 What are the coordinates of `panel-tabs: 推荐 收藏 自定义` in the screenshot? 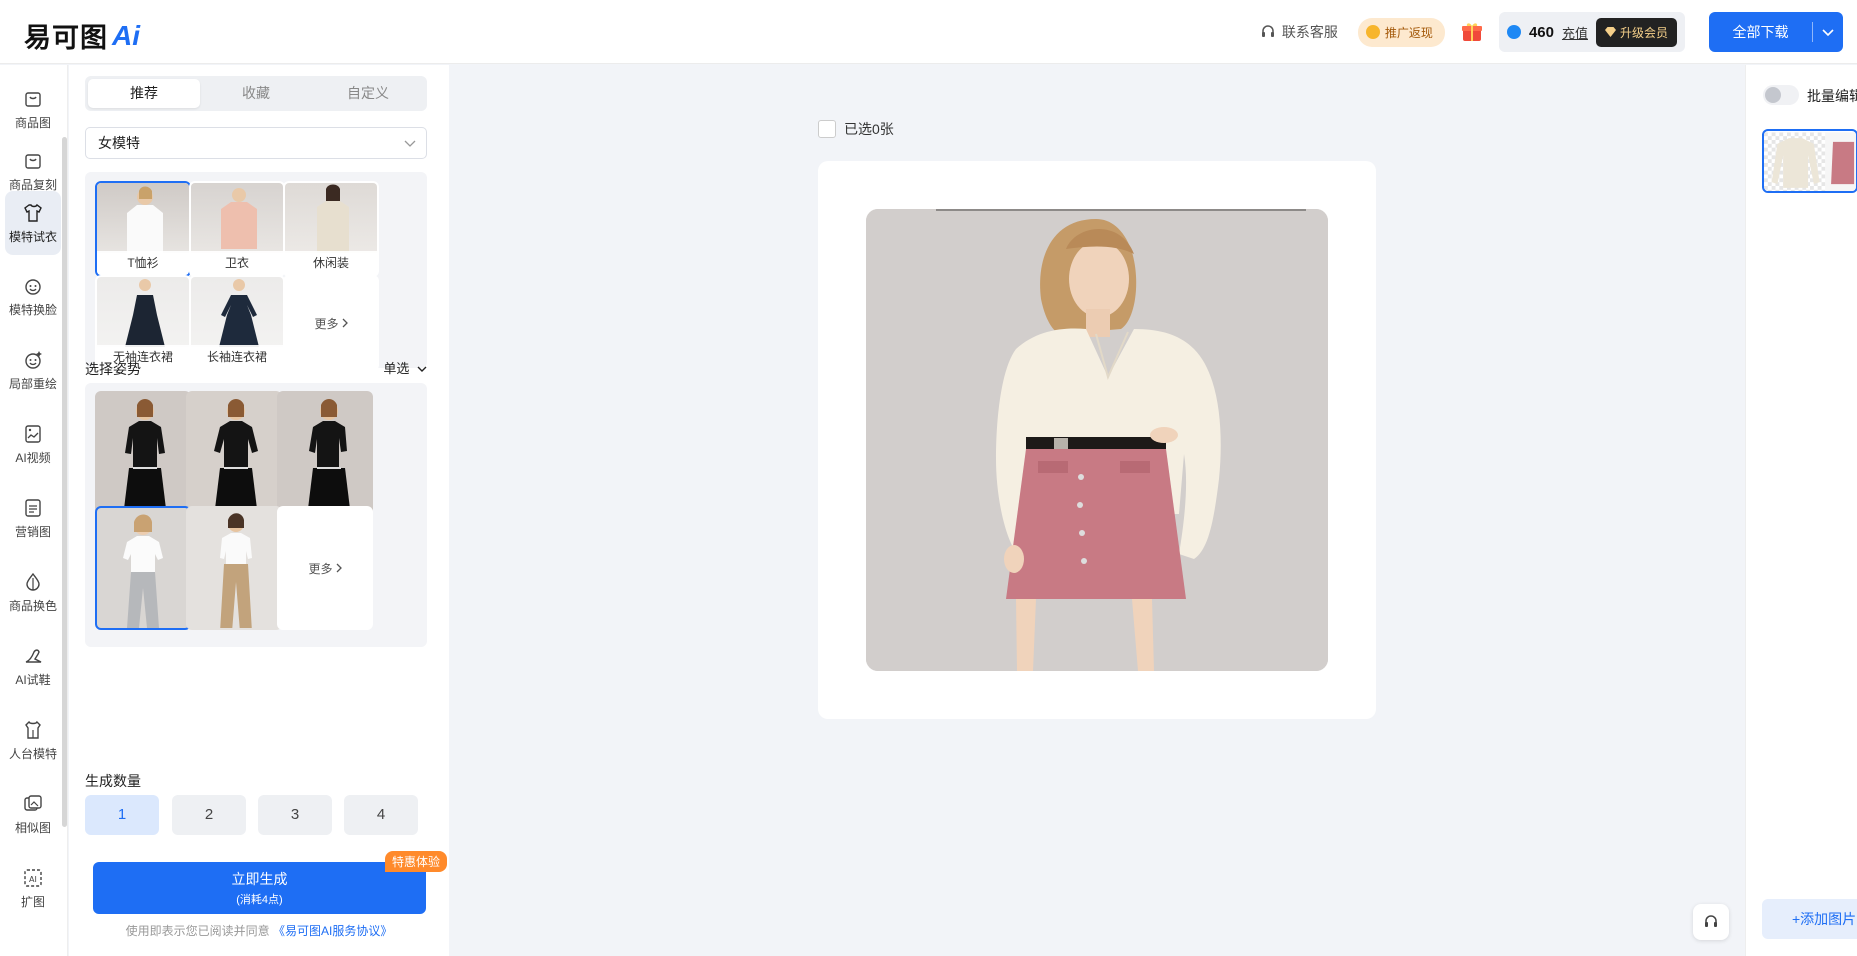 It's located at (256, 93).